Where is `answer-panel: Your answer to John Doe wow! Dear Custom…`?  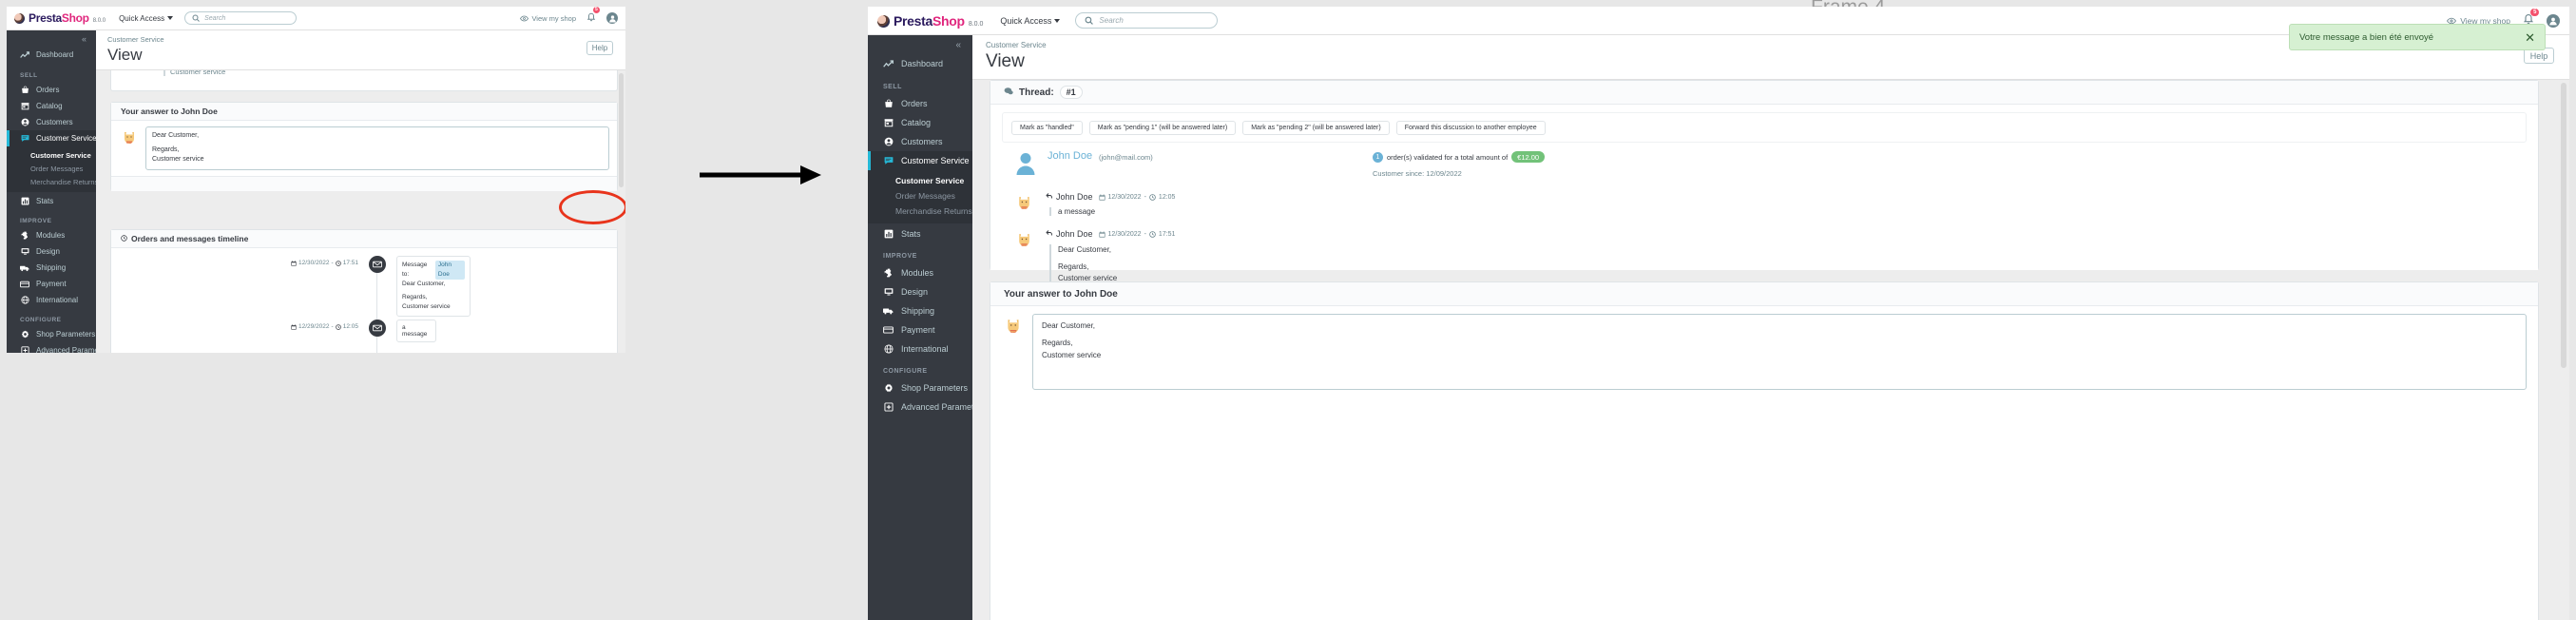
answer-panel: Your answer to John Doe wow! Dear Custom… is located at coordinates (364, 146).